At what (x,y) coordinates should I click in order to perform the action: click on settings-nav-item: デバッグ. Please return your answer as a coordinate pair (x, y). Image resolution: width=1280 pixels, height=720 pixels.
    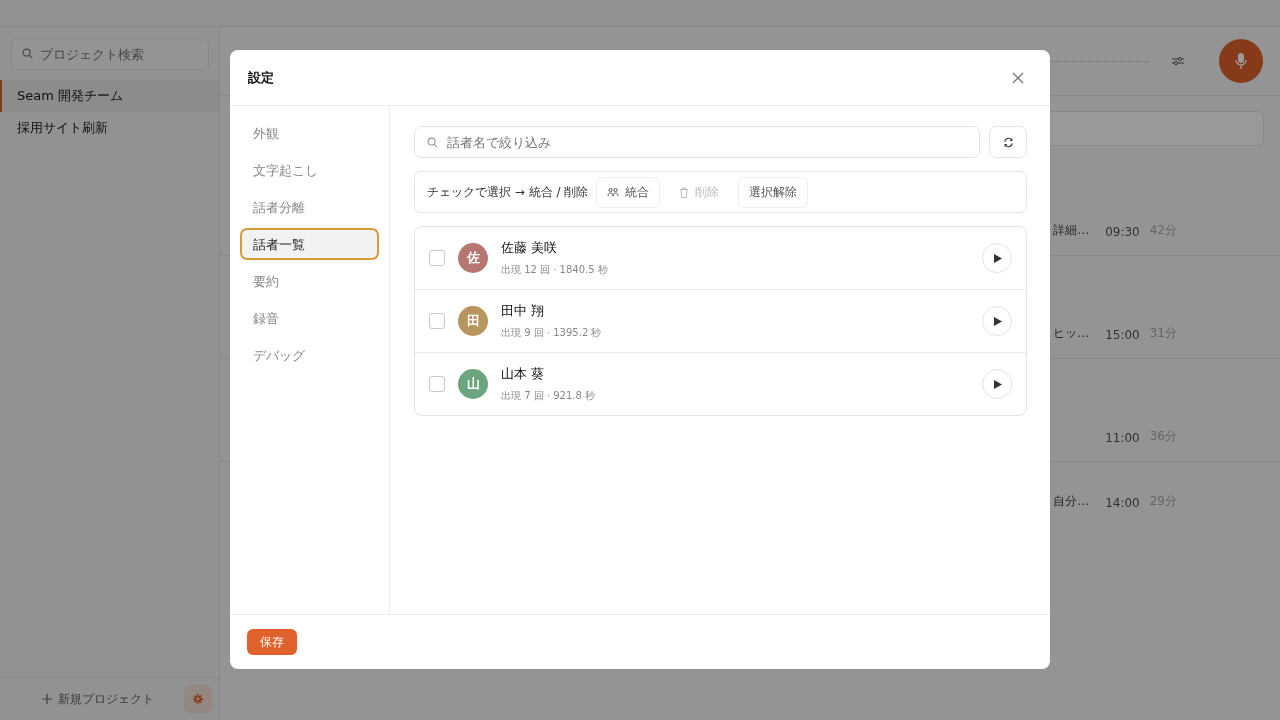
    Looking at the image, I should click on (309, 355).